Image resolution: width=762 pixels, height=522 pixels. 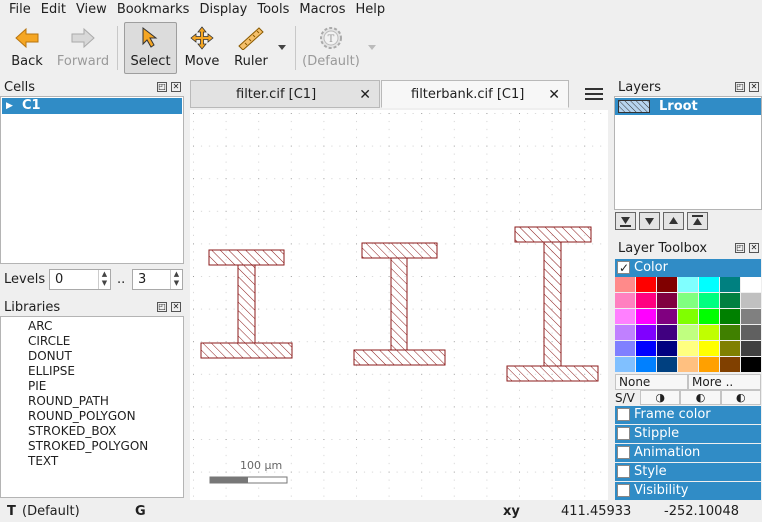 I want to click on levels-to-spinbox: 3 ▲ ▼, so click(x=157, y=279).